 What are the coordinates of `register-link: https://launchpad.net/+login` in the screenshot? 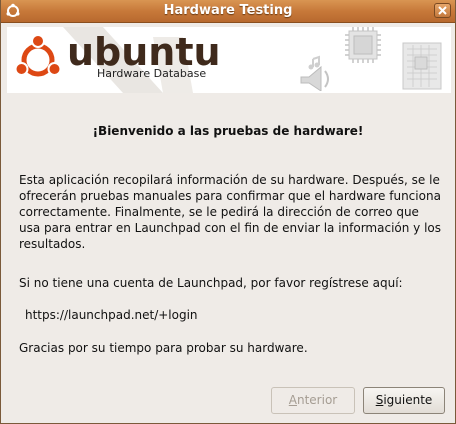 It's located at (237, 315).